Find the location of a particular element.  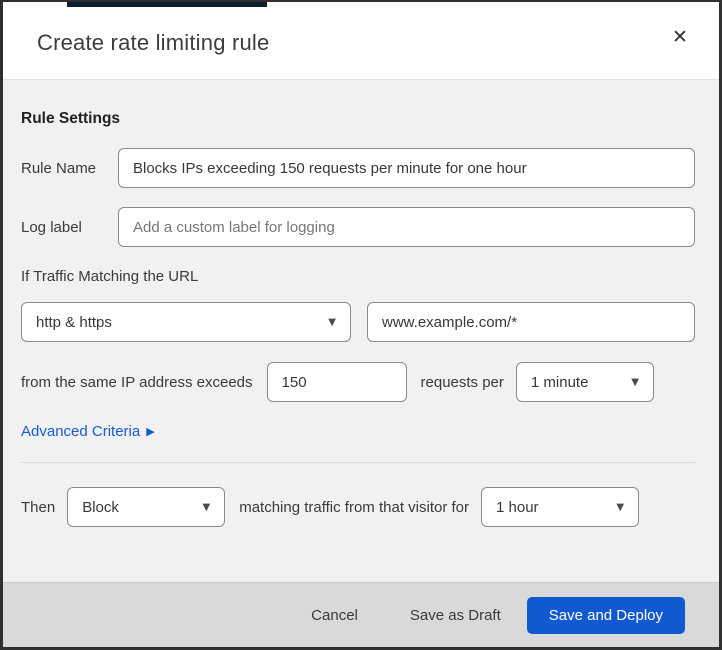

arrow-right-icon: ▶ is located at coordinates (150, 431).